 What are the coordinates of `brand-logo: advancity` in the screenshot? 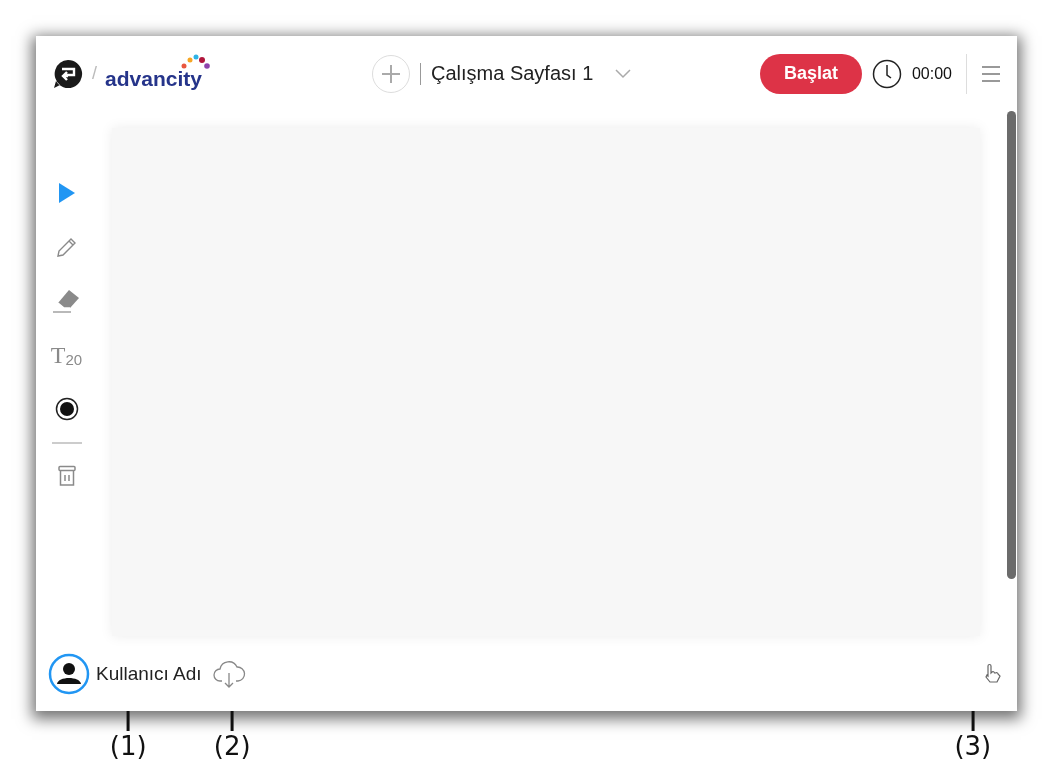 It's located at (157, 73).